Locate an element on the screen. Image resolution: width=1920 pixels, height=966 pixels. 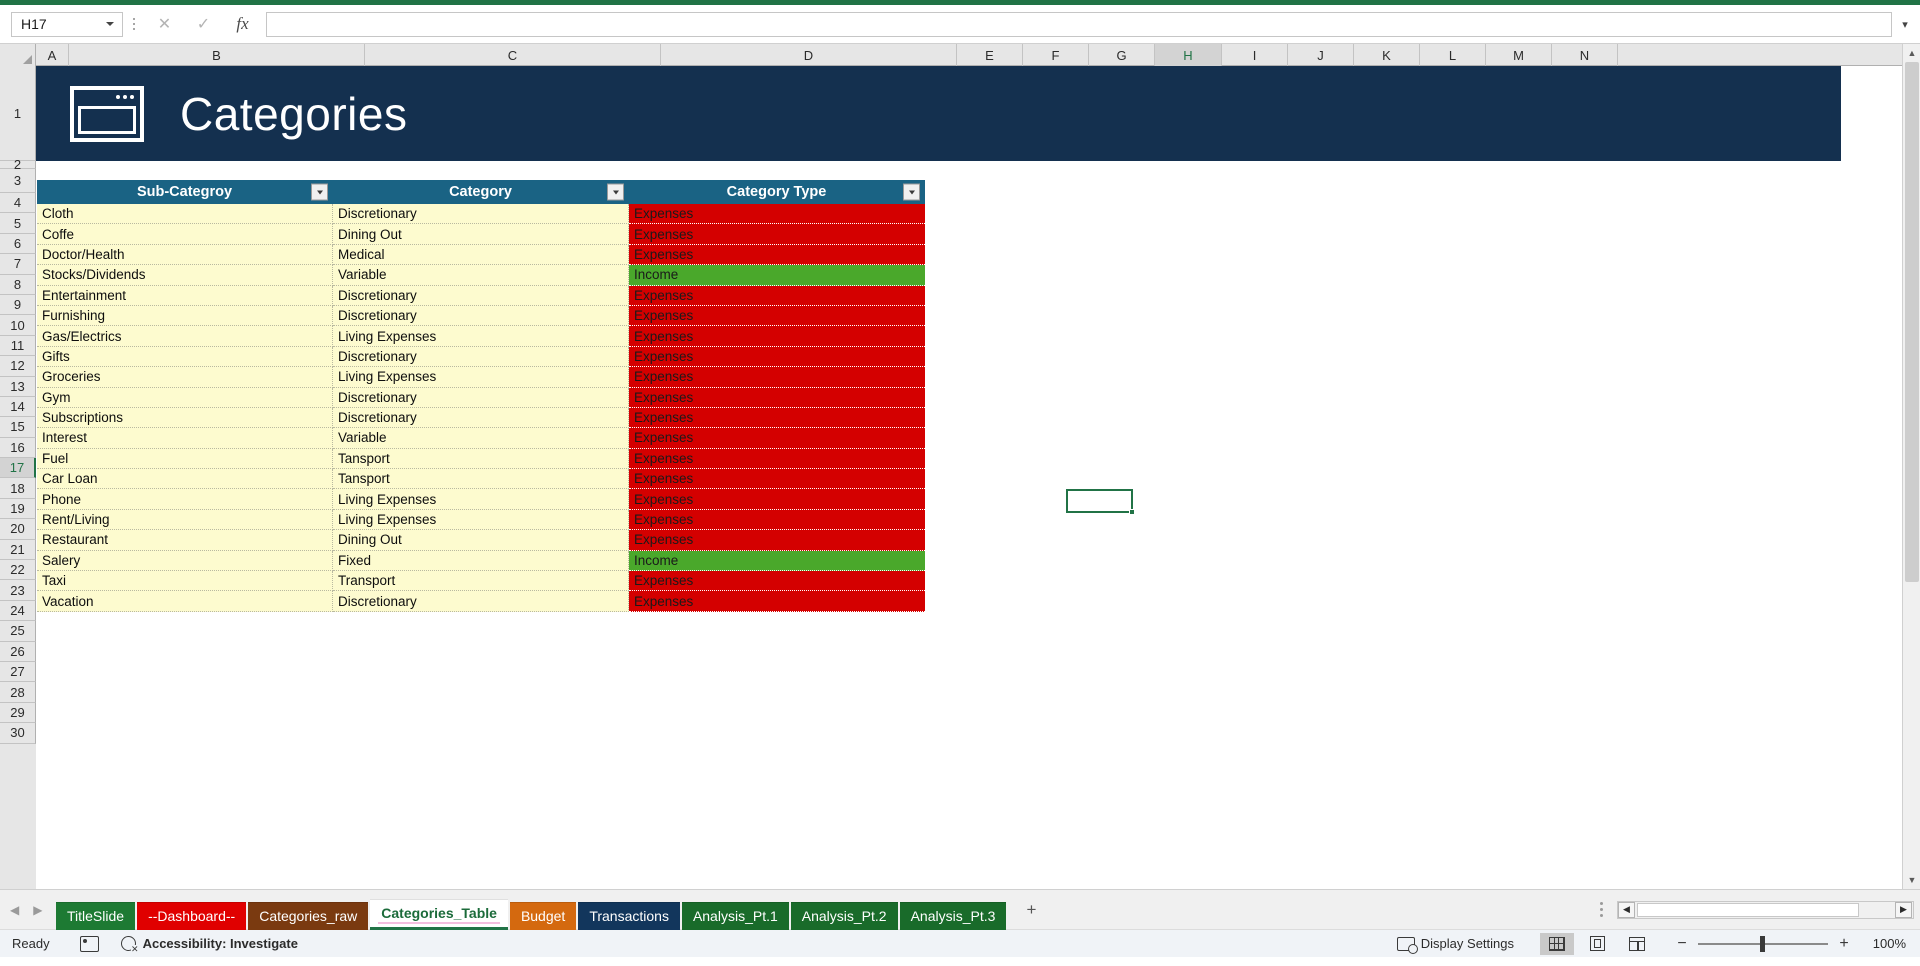
sub-category-cell: Car Loan is located at coordinates (185, 479).